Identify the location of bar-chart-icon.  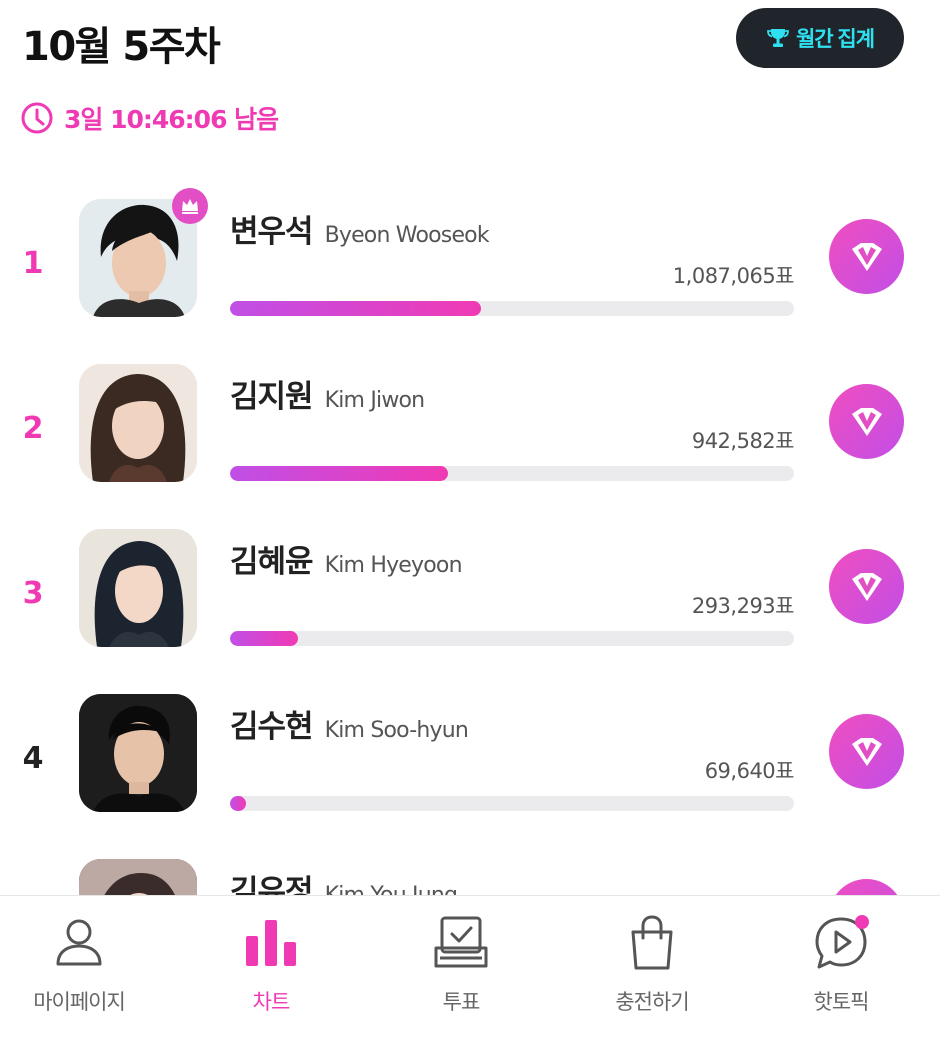
(271, 943).